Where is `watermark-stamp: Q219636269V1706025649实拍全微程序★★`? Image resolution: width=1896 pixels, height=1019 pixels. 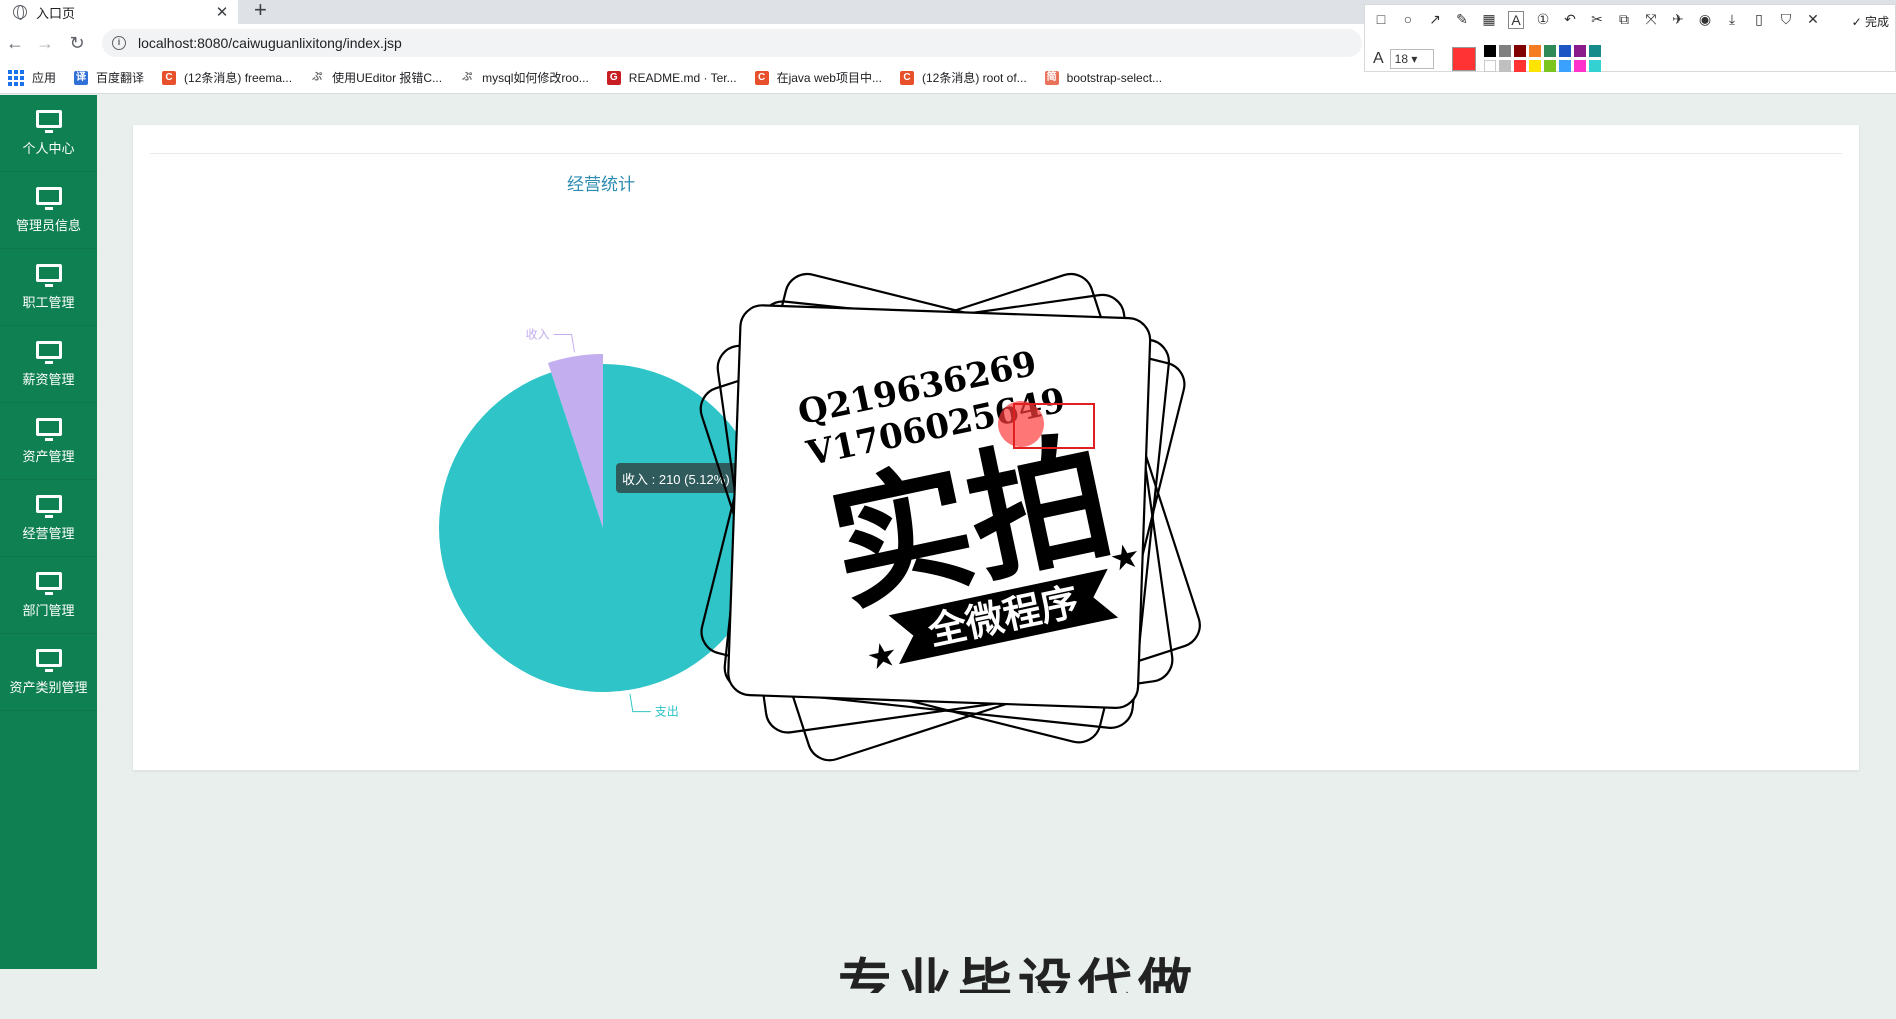 watermark-stamp: Q219636269V1706025649实拍全微程序★★ is located at coordinates (950, 517).